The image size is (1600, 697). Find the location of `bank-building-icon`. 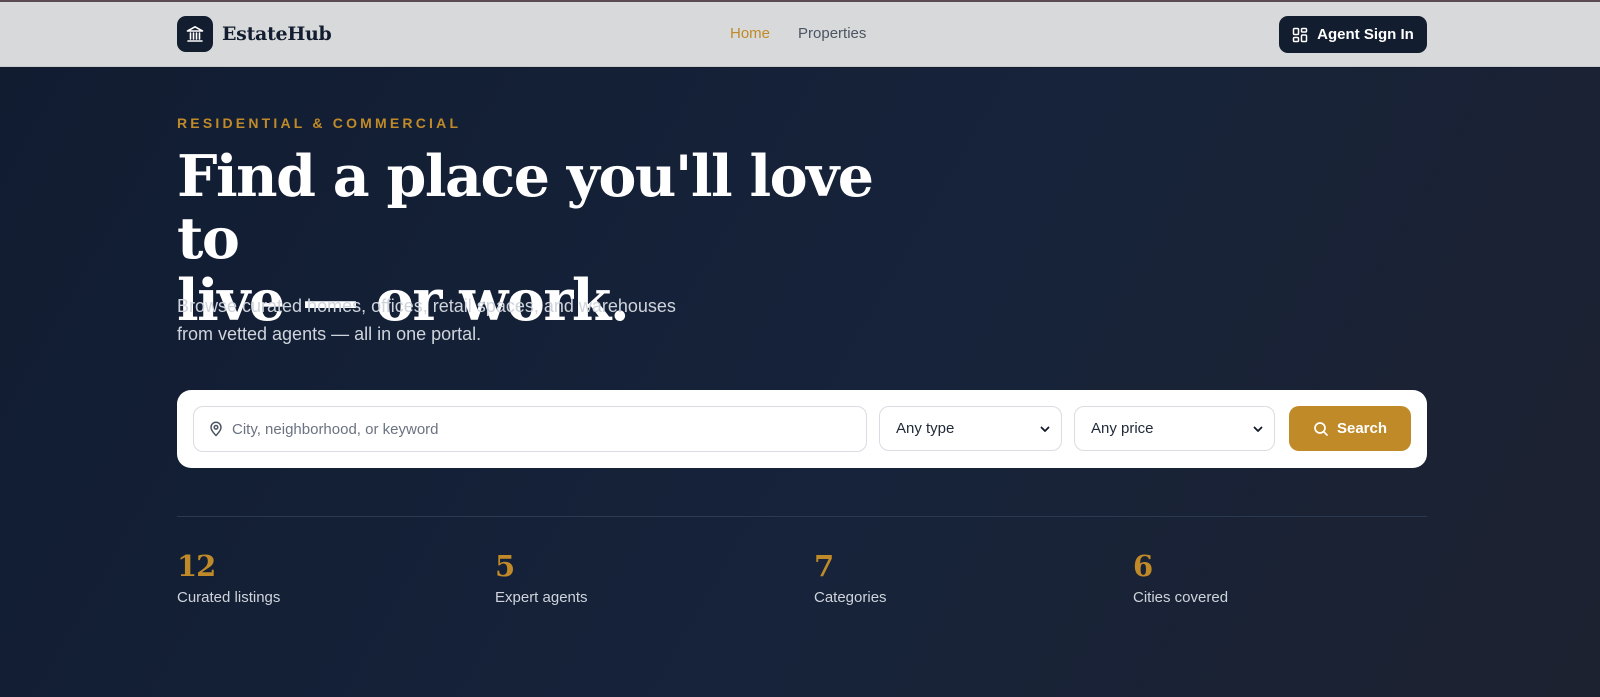

bank-building-icon is located at coordinates (195, 34).